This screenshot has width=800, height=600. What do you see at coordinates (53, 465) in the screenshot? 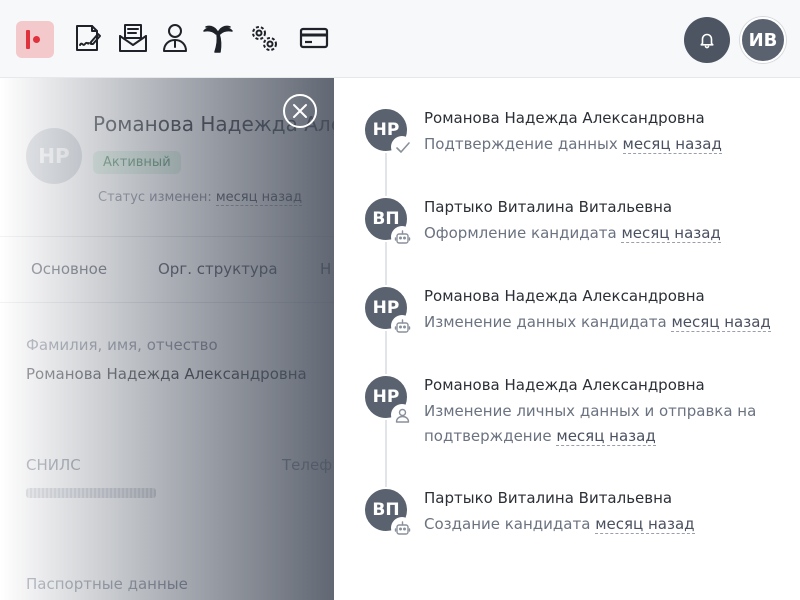
I see `snils-label: СНИЛС` at bounding box center [53, 465].